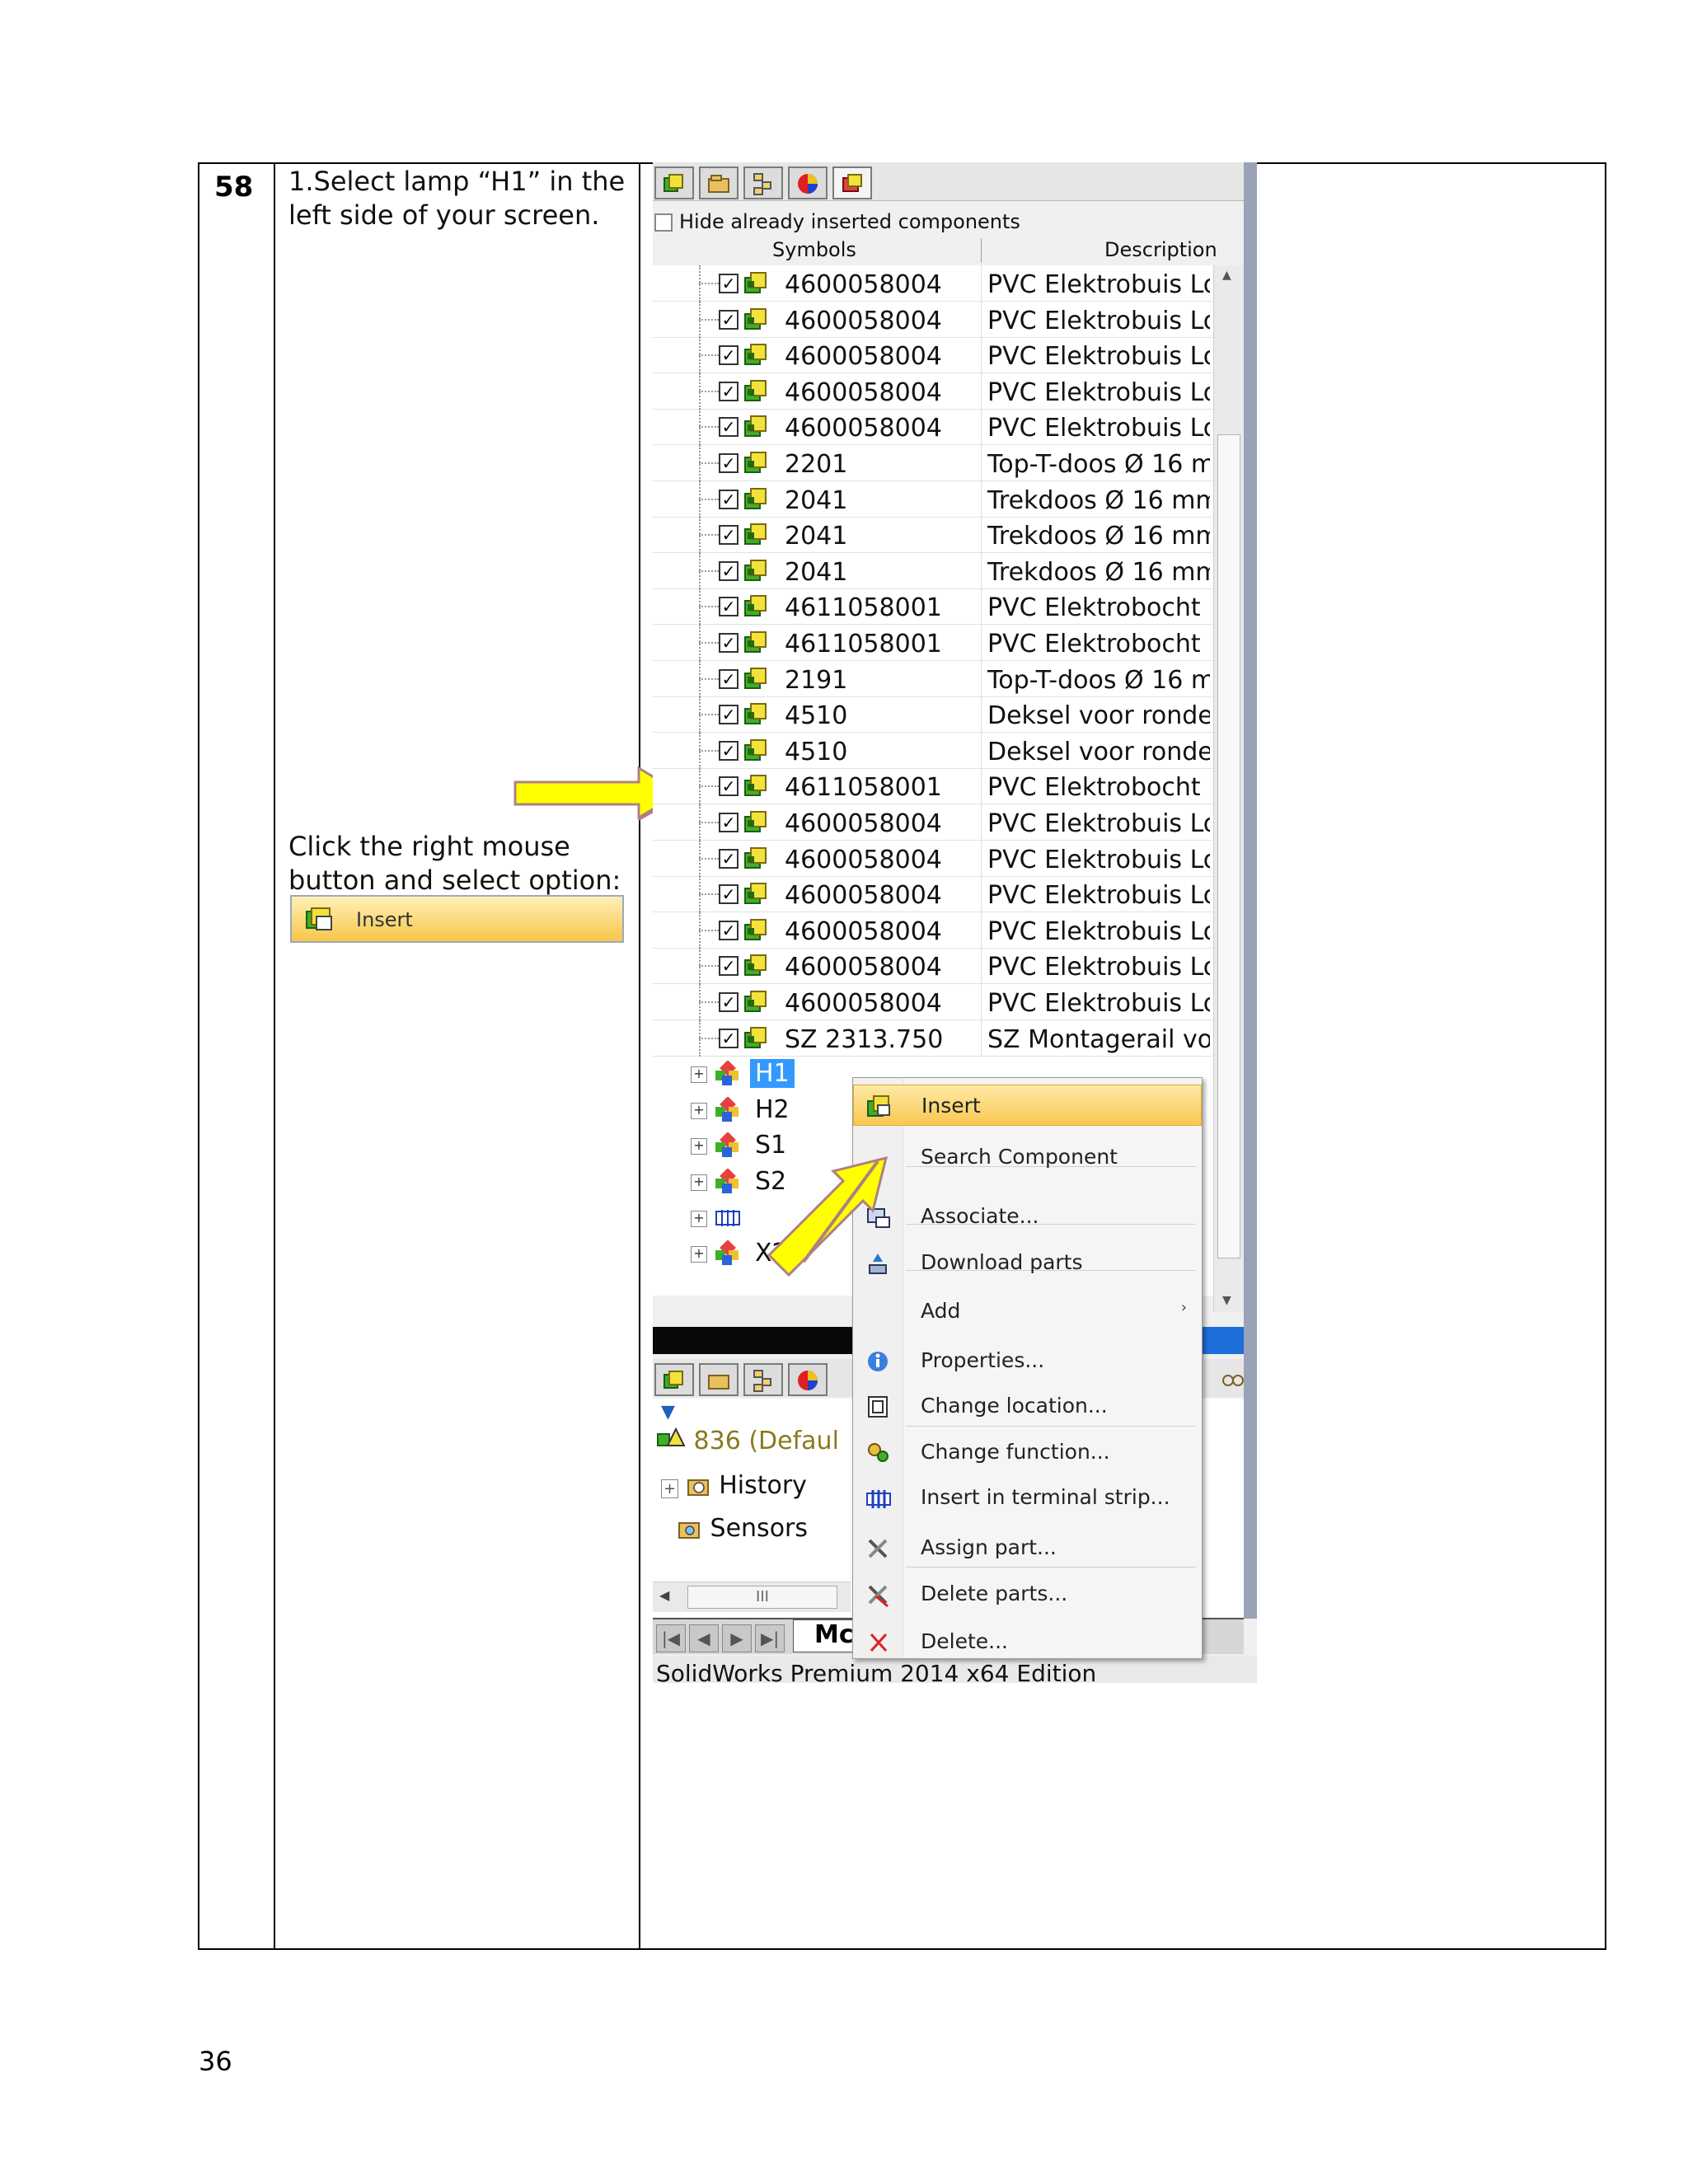 The width and height of the screenshot is (1688, 2184). What do you see at coordinates (1099, 1039) in the screenshot?
I see `description-cell: SZ Montagerail voor` at bounding box center [1099, 1039].